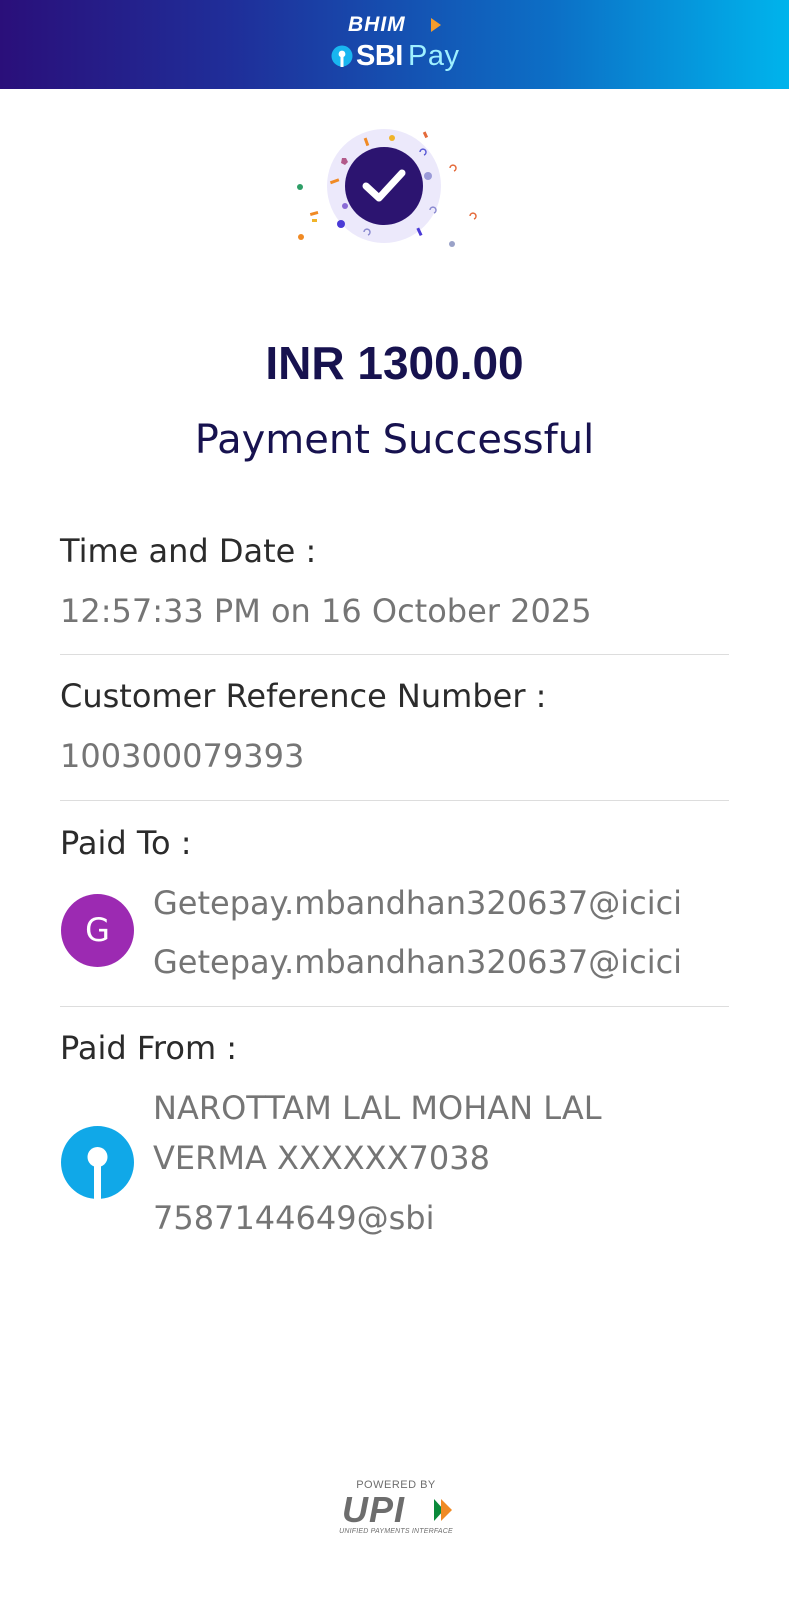 Image resolution: width=789 pixels, height=1600 pixels. I want to click on reference-label: Customer Reference Number :, so click(303, 696).